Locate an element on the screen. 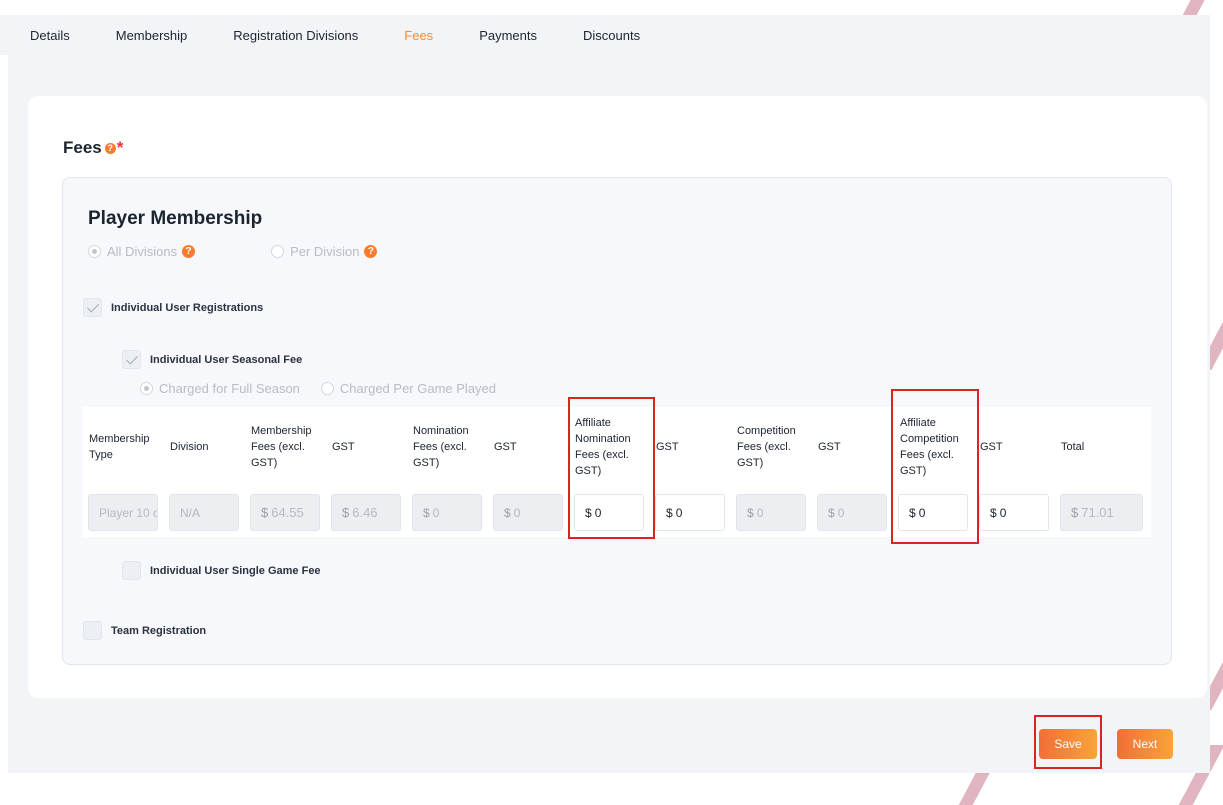 This screenshot has width=1223, height=805. per-division-option: Per Division ? is located at coordinates (324, 251).